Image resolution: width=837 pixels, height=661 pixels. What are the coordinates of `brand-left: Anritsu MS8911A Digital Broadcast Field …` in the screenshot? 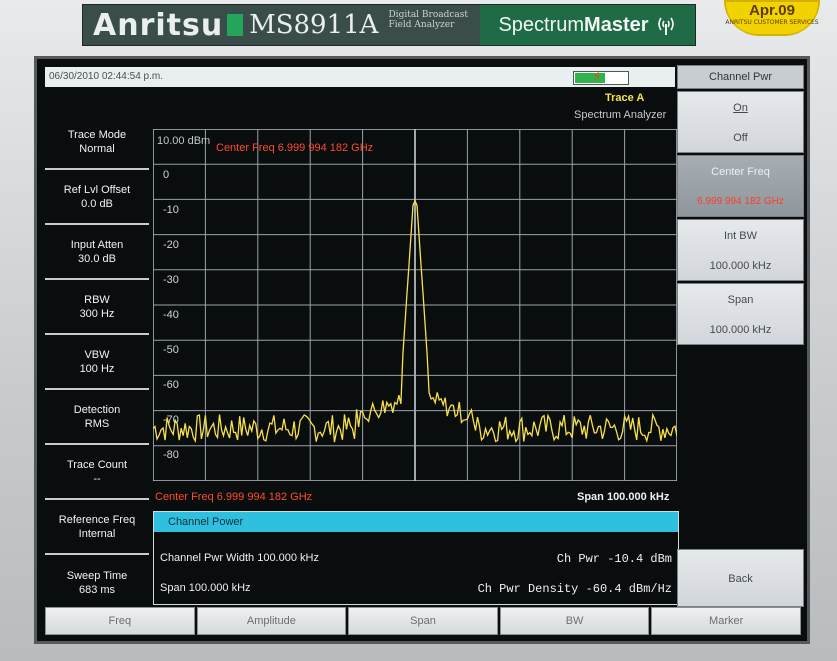 It's located at (281, 25).